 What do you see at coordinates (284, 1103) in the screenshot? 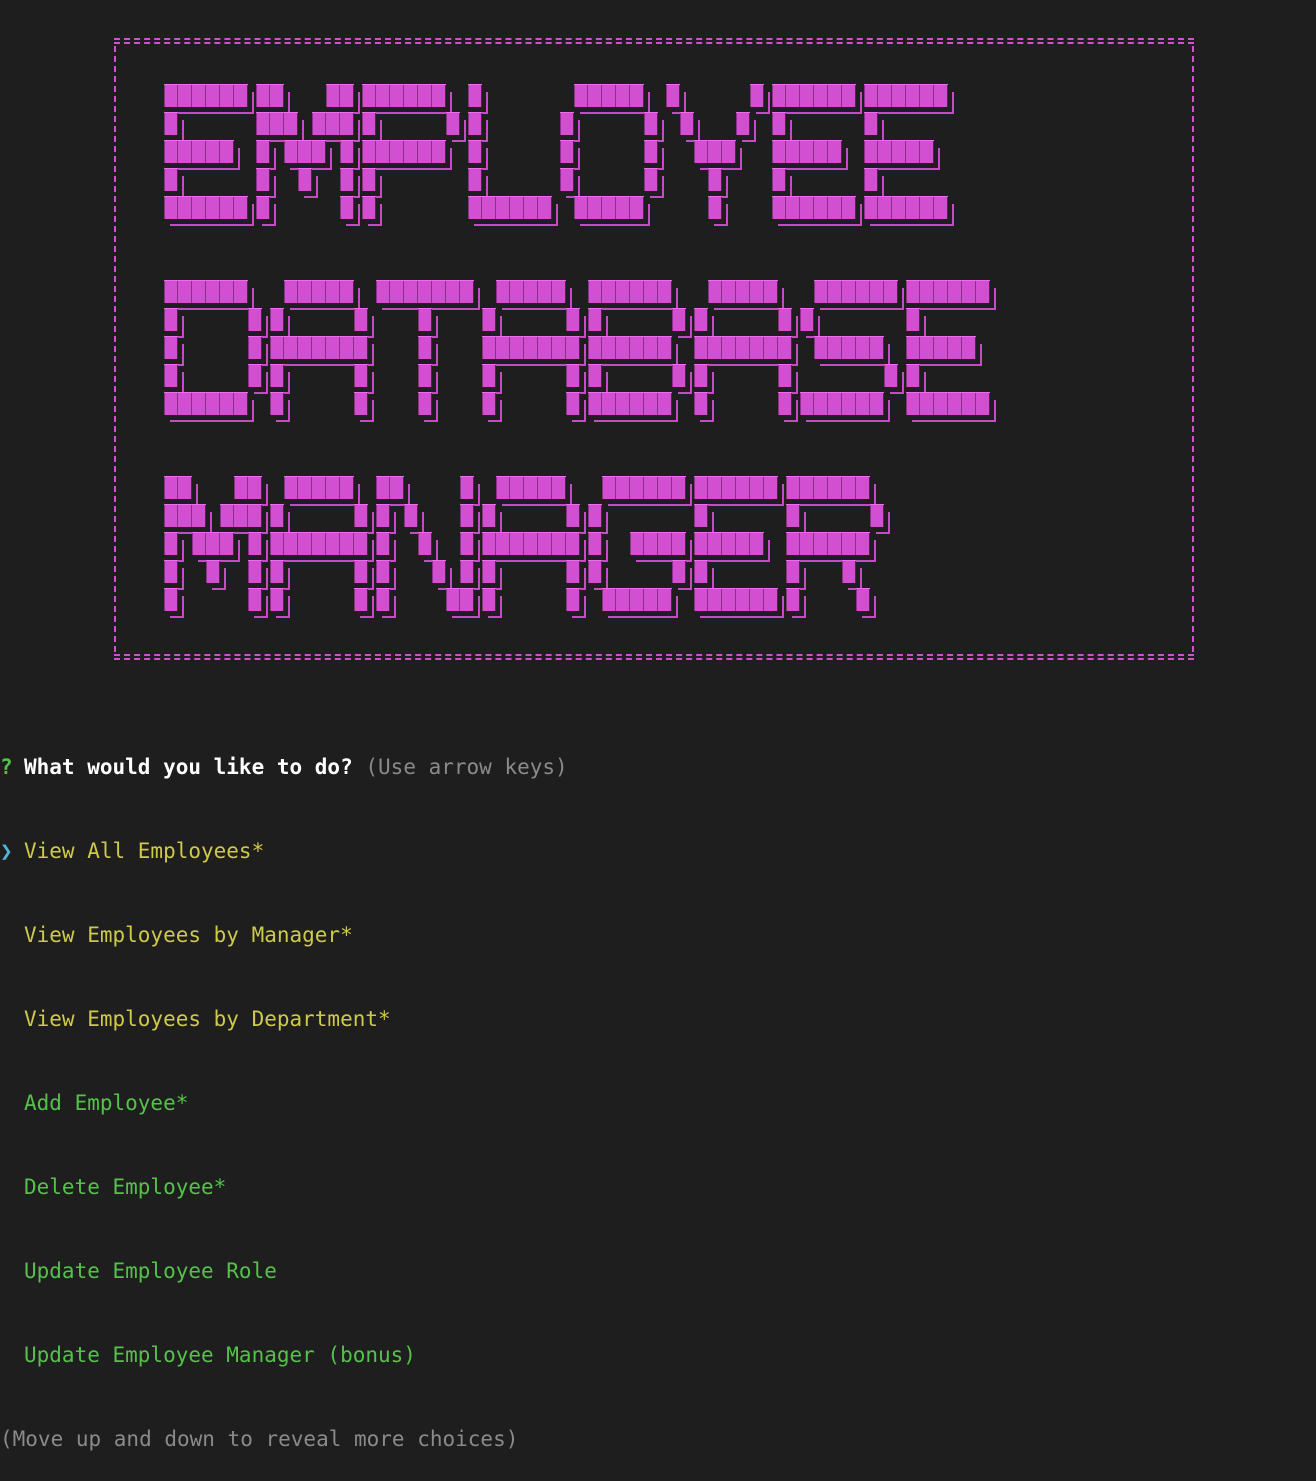
I see `choice-add-employee: Add Employee*` at bounding box center [284, 1103].